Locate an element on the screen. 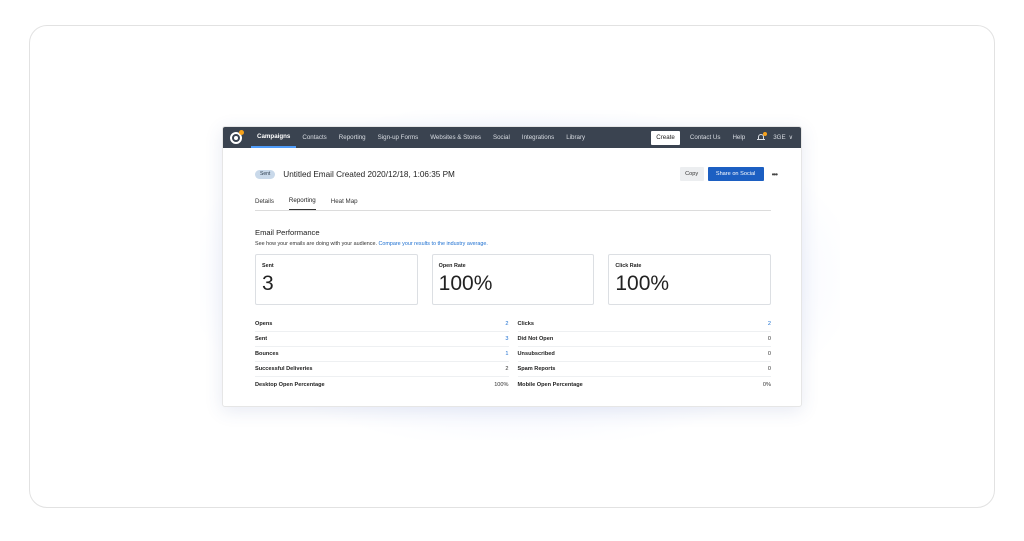  stat-value: 100% is located at coordinates (501, 384).